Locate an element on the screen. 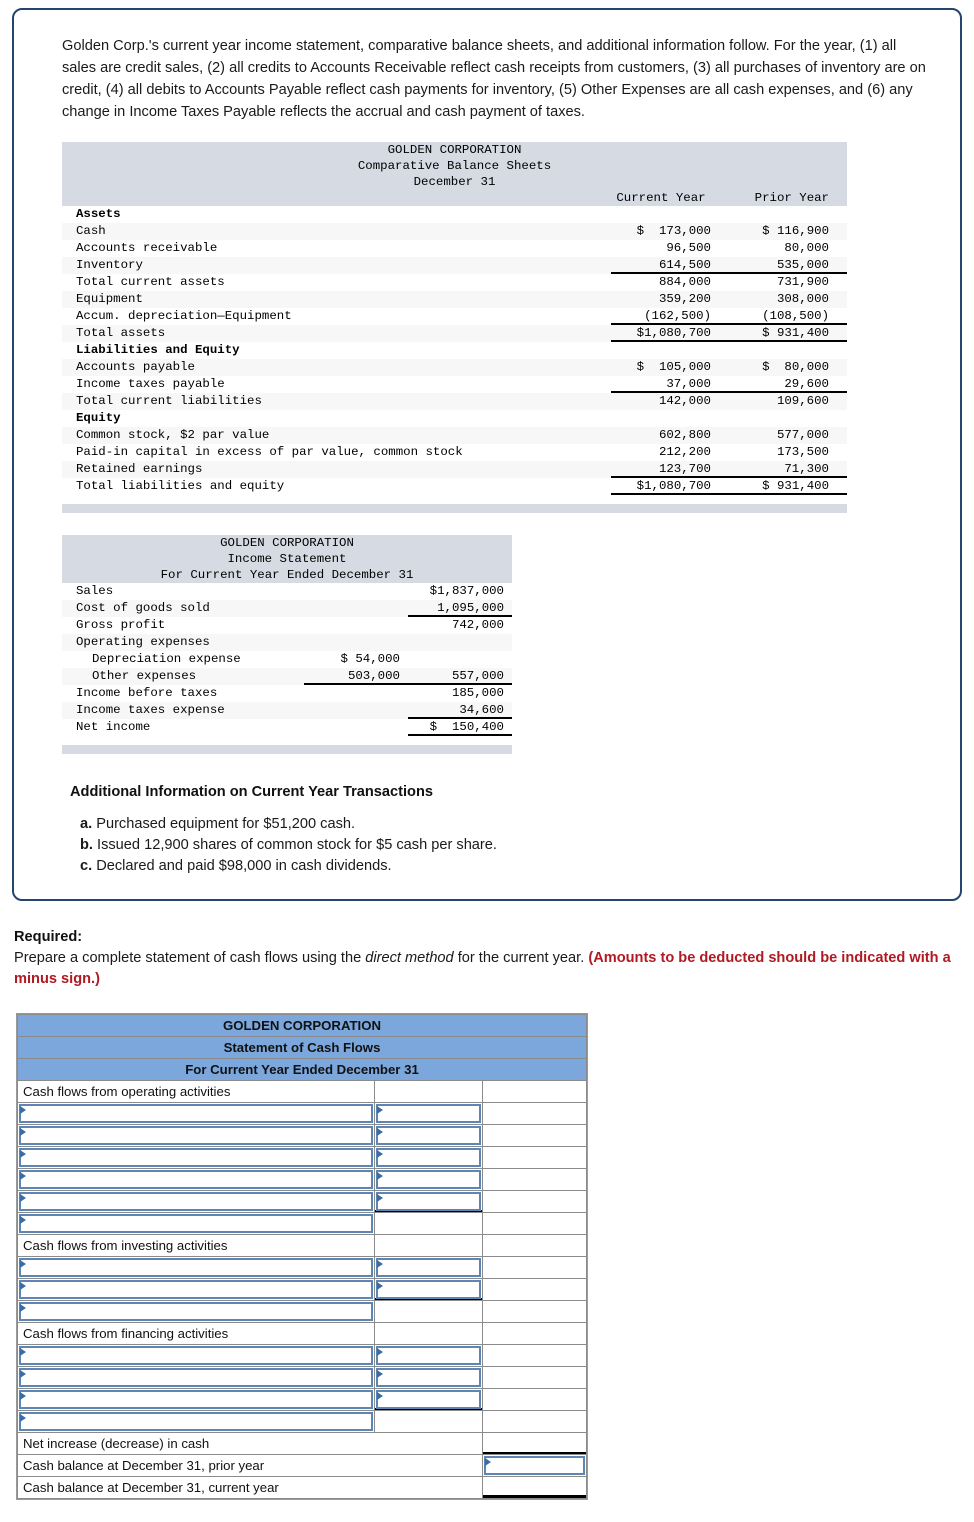 This screenshot has width=974, height=1522. bs-row: Retained earnings 123,700 71,300 is located at coordinates (454, 469).